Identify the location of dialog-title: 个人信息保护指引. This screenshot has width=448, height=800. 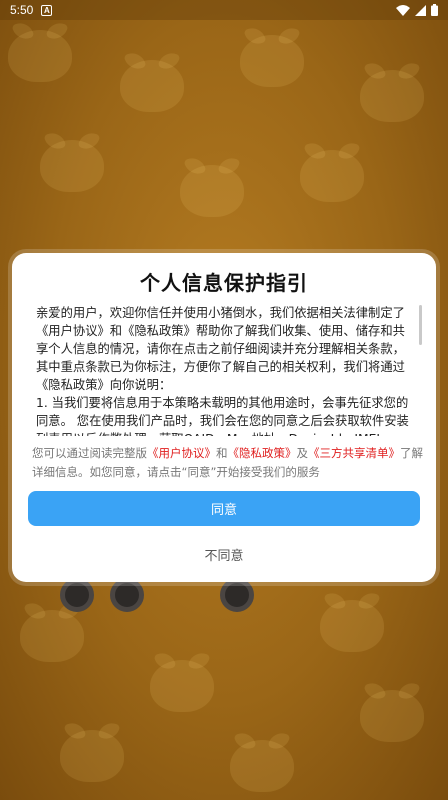
(224, 283).